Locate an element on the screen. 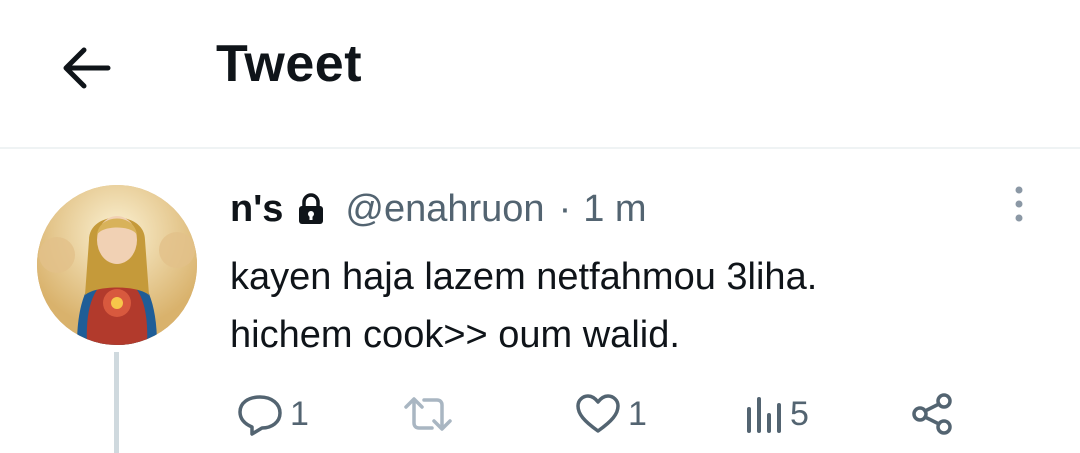 This screenshot has height=453, width=1080. share-button is located at coordinates (932, 414).